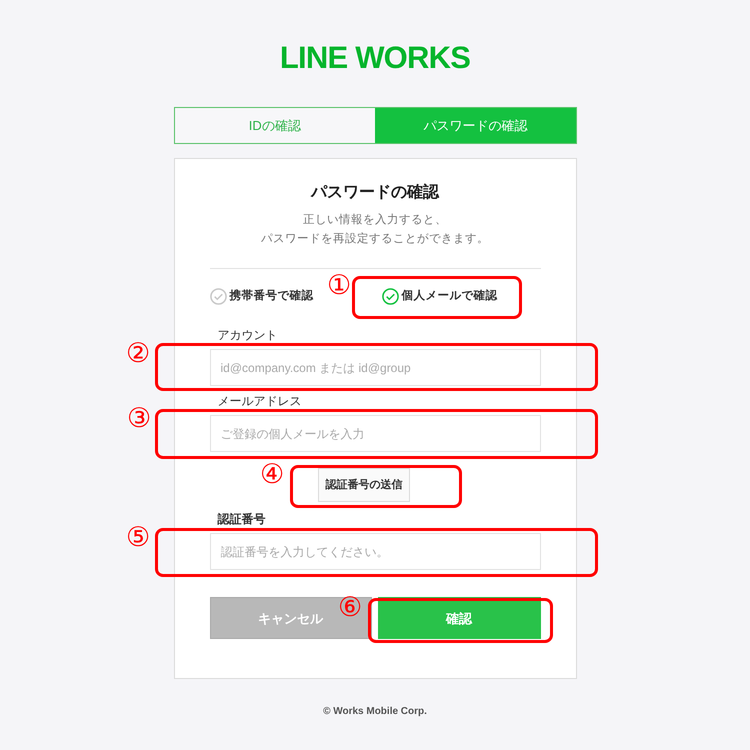  What do you see at coordinates (272, 296) in the screenshot?
I see `radio-label: 携帯番号で確認` at bounding box center [272, 296].